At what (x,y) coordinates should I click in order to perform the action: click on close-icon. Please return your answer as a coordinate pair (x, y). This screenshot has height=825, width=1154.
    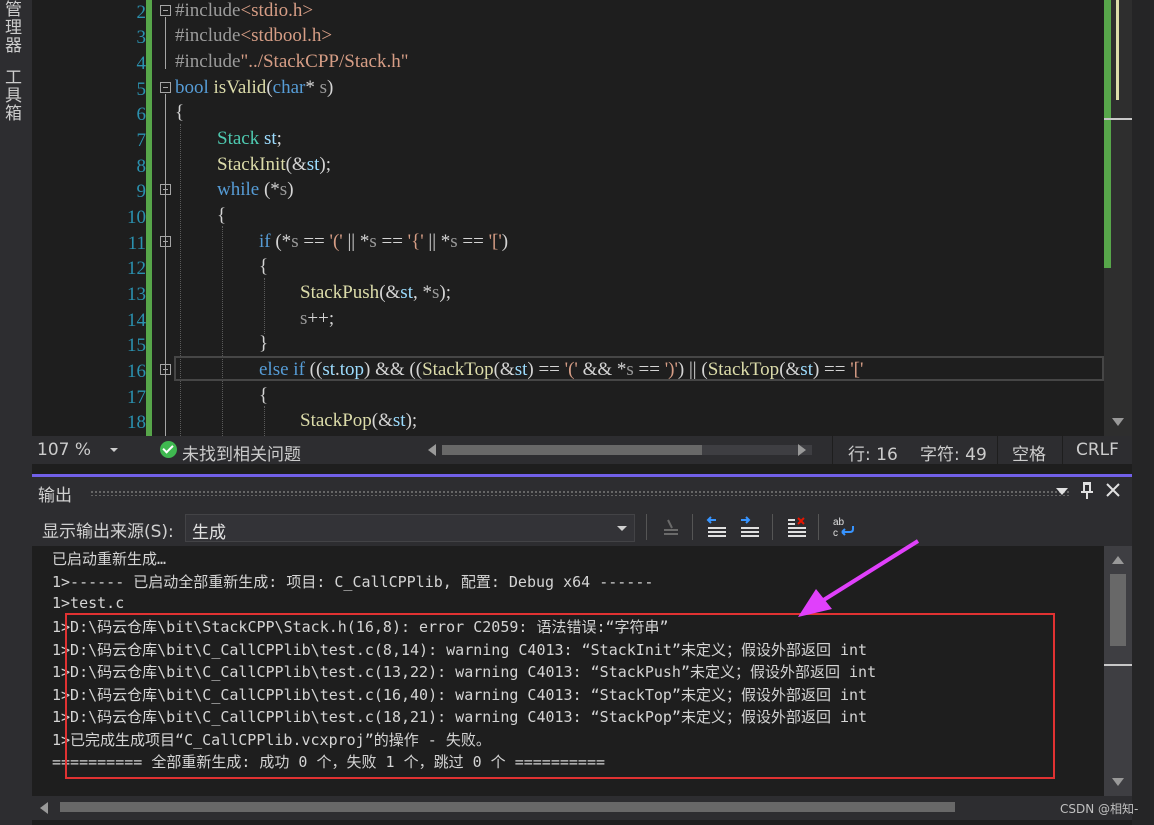
    Looking at the image, I should click on (1113, 492).